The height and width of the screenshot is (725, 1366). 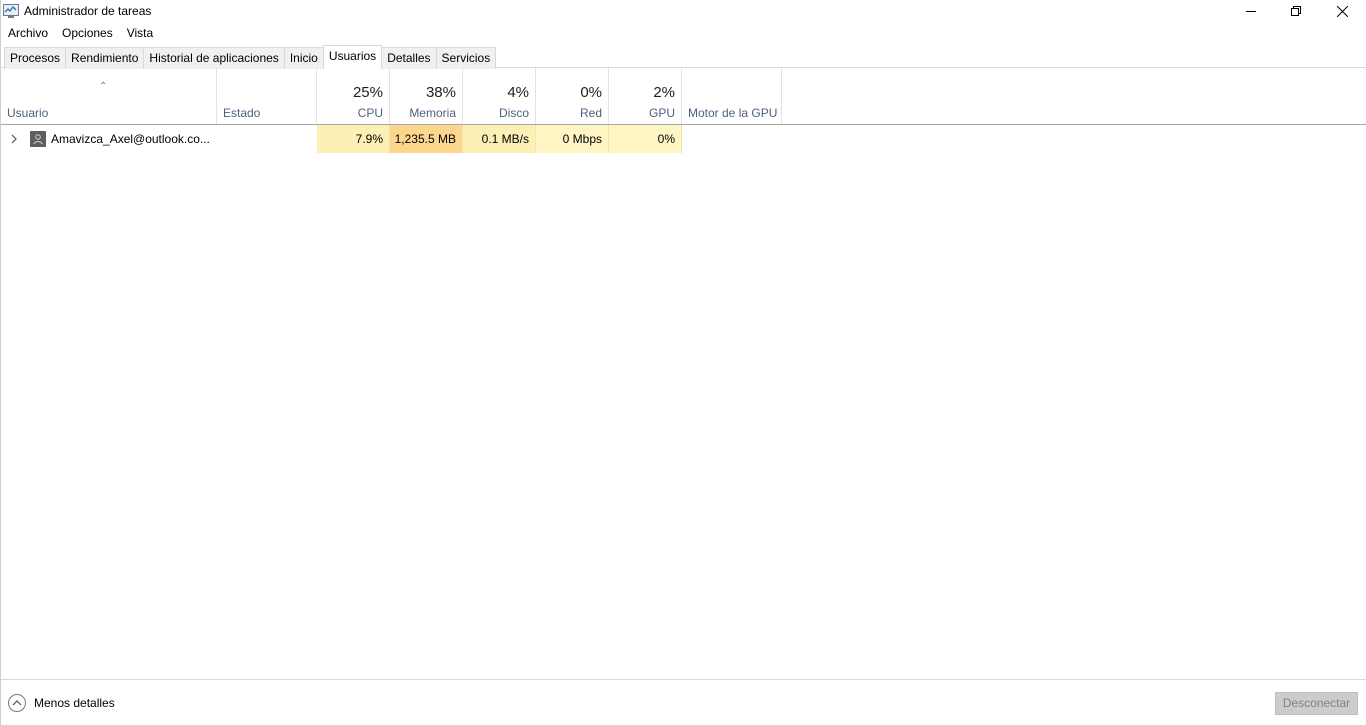 What do you see at coordinates (109, 96) in the screenshot?
I see `column-header-user: ⌃ Usuario` at bounding box center [109, 96].